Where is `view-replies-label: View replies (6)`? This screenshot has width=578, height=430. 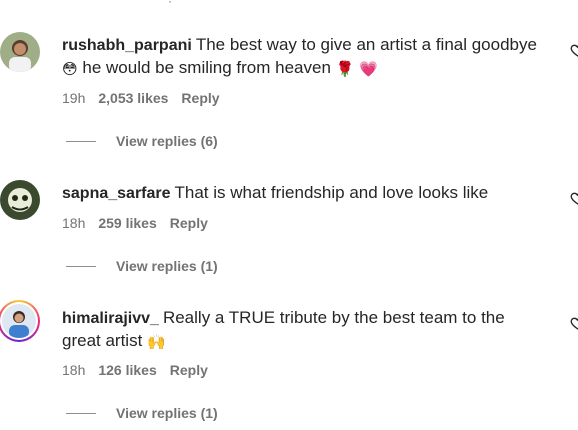
view-replies-label: View replies (6) is located at coordinates (167, 141).